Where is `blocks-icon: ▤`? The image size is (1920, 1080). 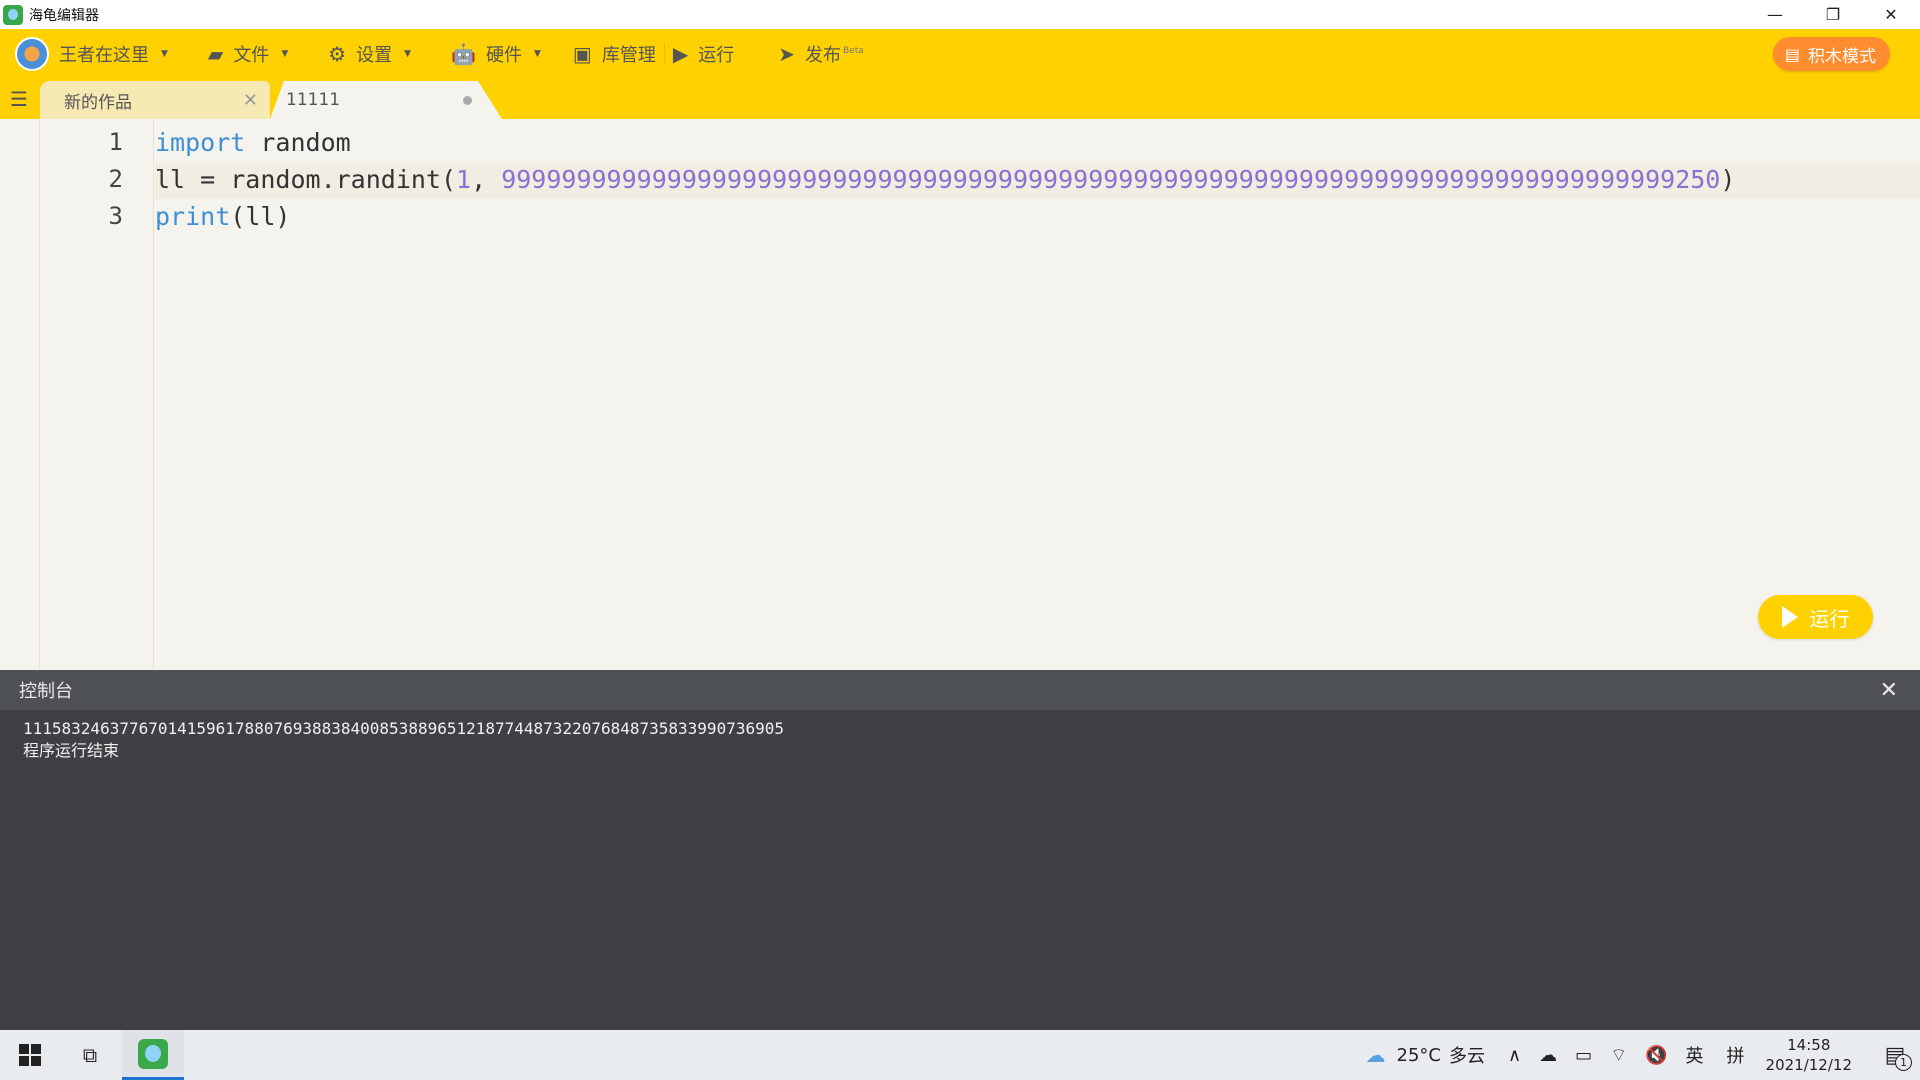
blocks-icon: ▤ is located at coordinates (1792, 54).